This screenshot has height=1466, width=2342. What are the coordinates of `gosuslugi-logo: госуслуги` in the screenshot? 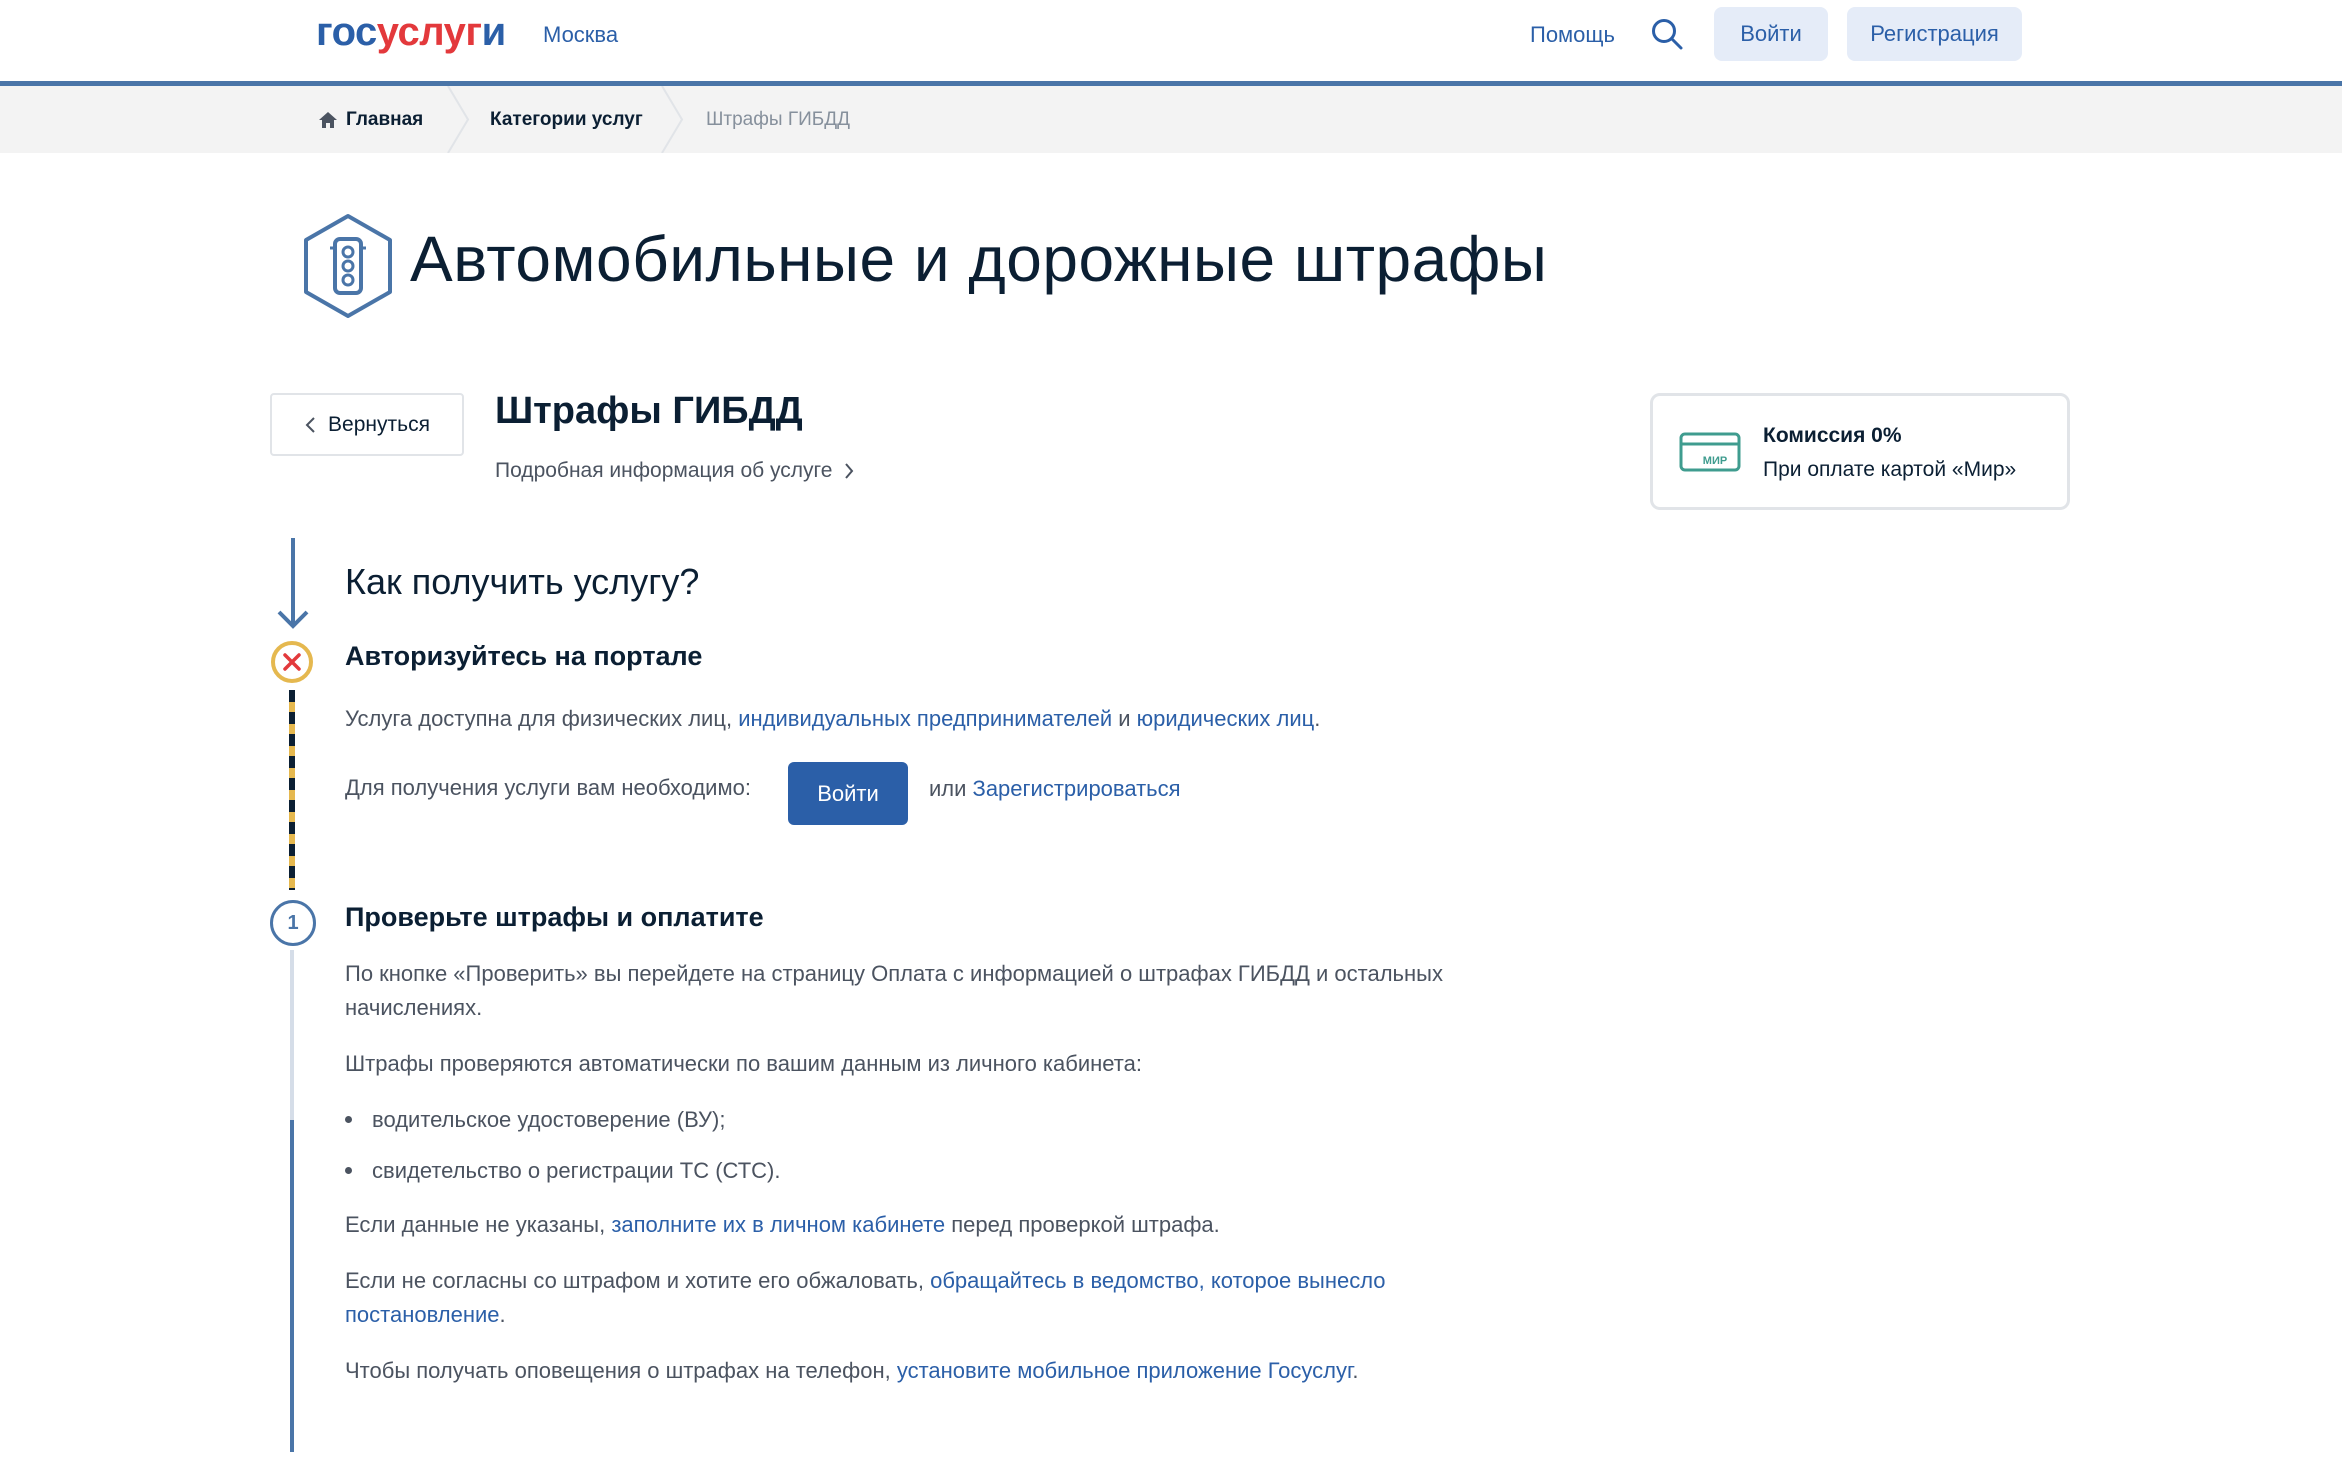 It's located at (411, 32).